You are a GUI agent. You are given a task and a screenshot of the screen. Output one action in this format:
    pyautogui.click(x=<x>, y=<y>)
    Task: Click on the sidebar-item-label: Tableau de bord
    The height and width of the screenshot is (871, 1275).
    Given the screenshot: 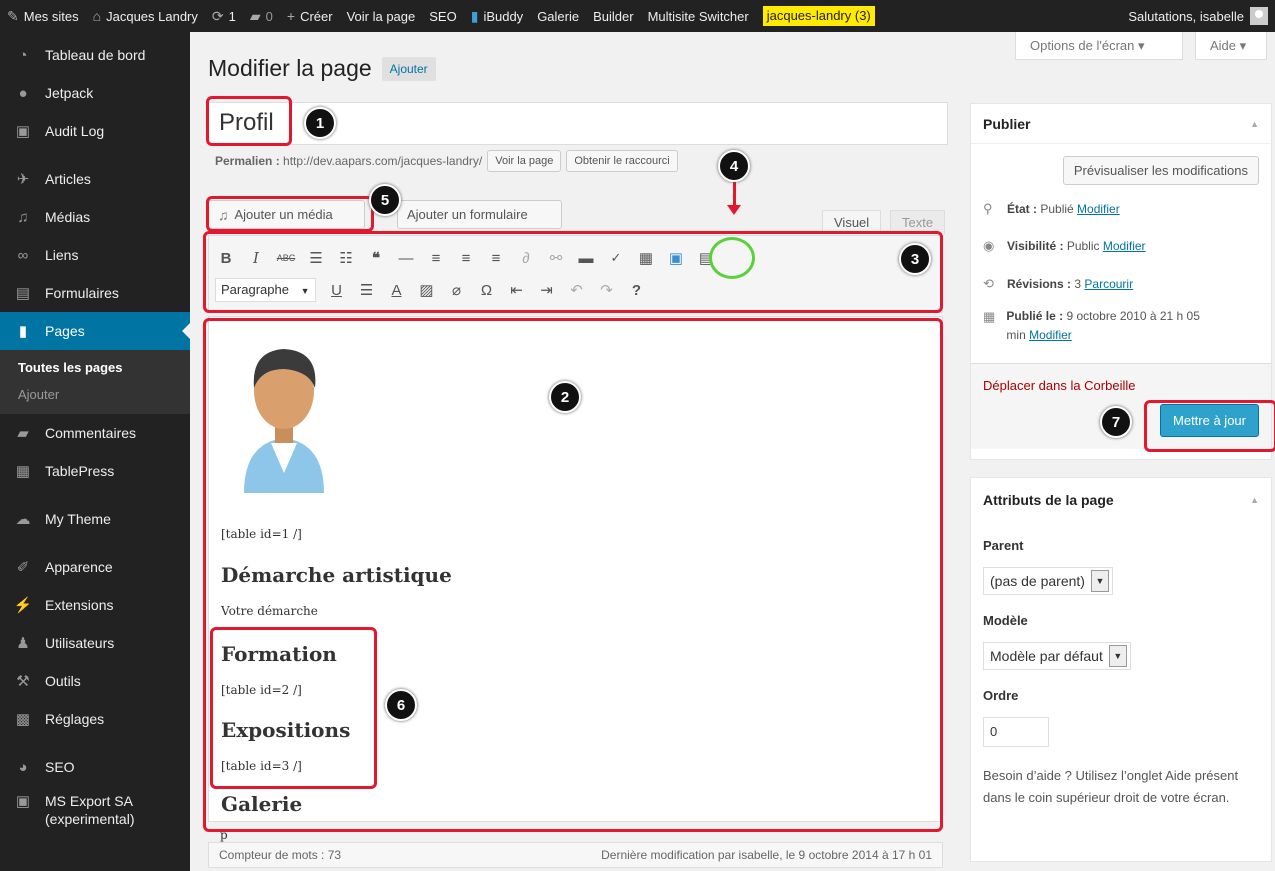 What is the action you would take?
    pyautogui.click(x=95, y=55)
    